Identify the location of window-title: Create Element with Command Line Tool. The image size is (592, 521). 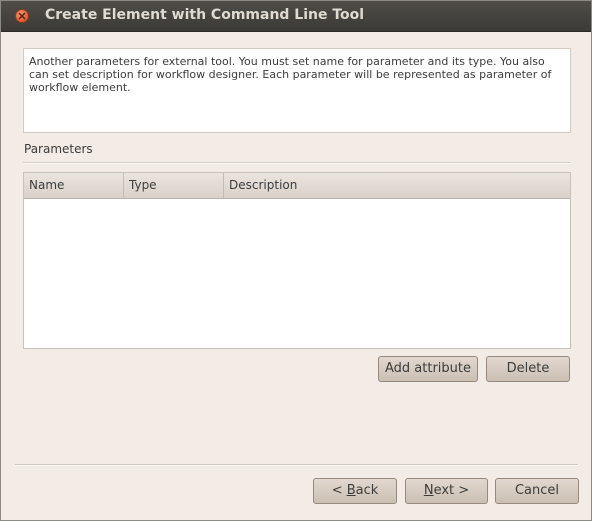
(205, 15).